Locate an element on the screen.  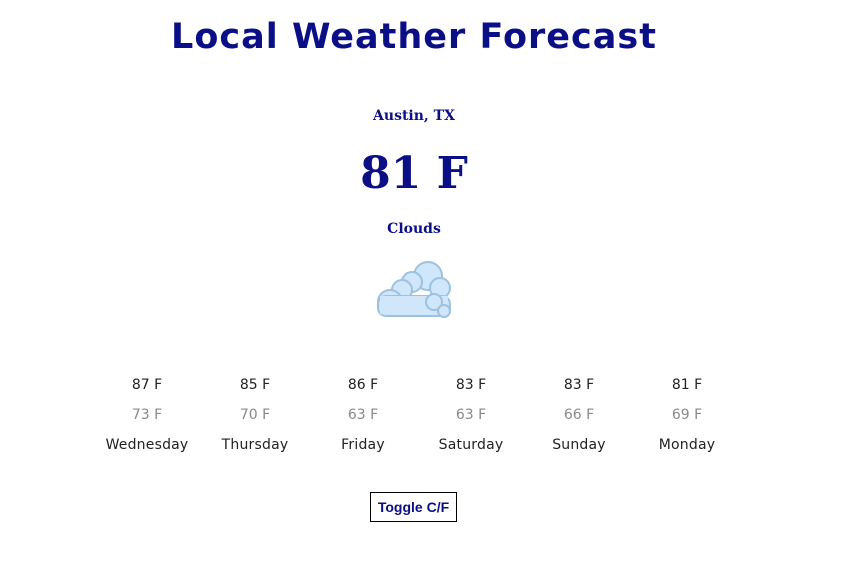
forecast-day: 87 F 73 F Wednesday is located at coordinates (147, 415).